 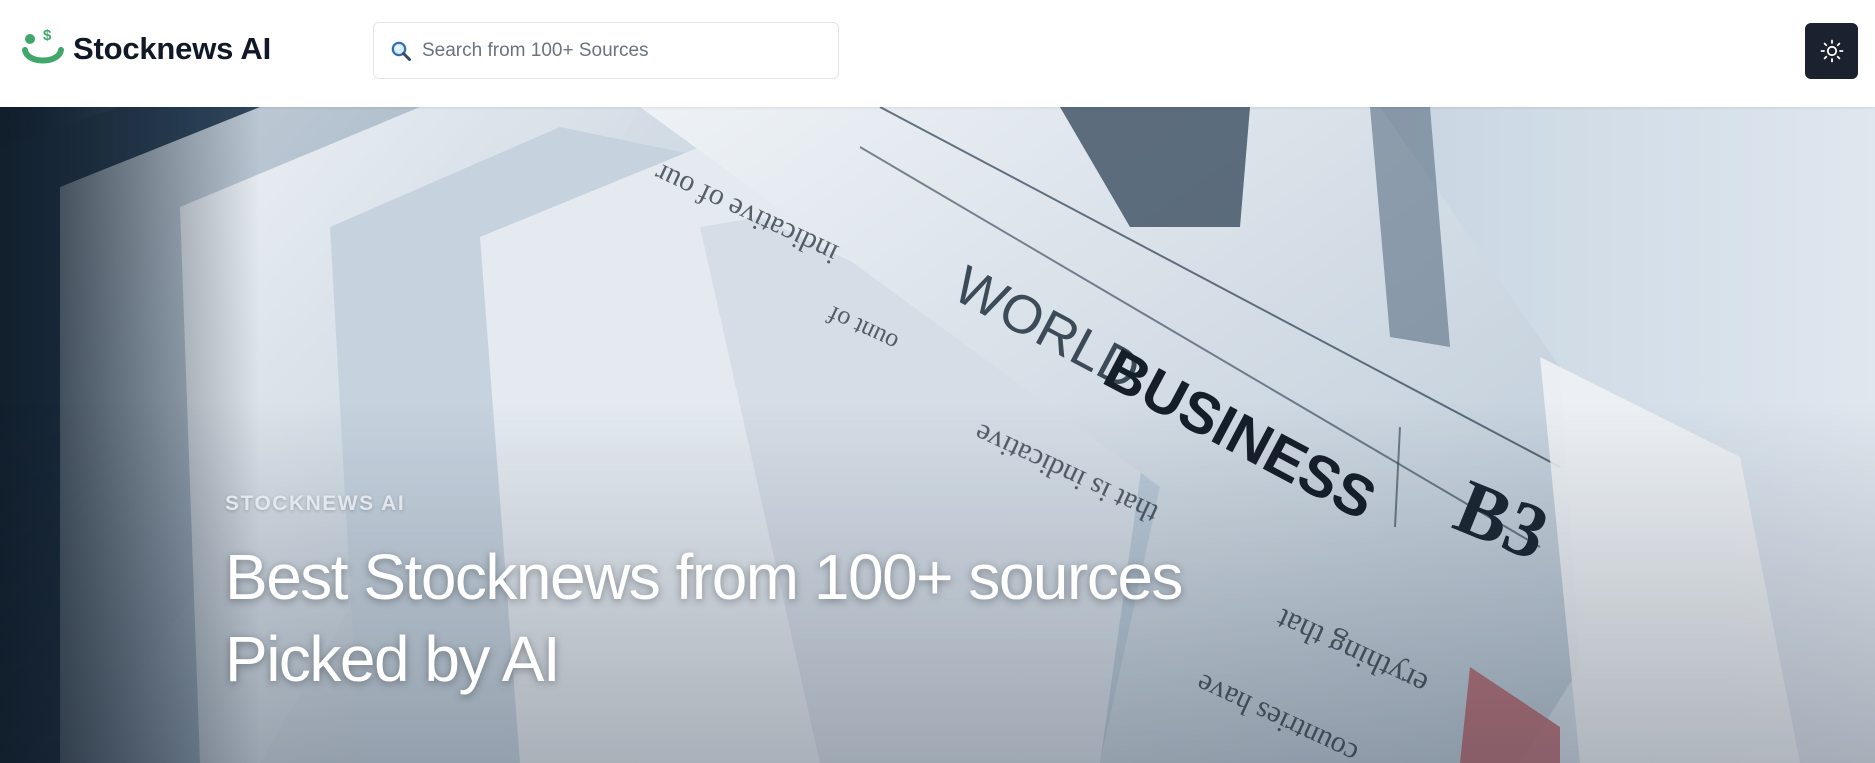 I want to click on brand-name: Stocknews AI, so click(x=172, y=48).